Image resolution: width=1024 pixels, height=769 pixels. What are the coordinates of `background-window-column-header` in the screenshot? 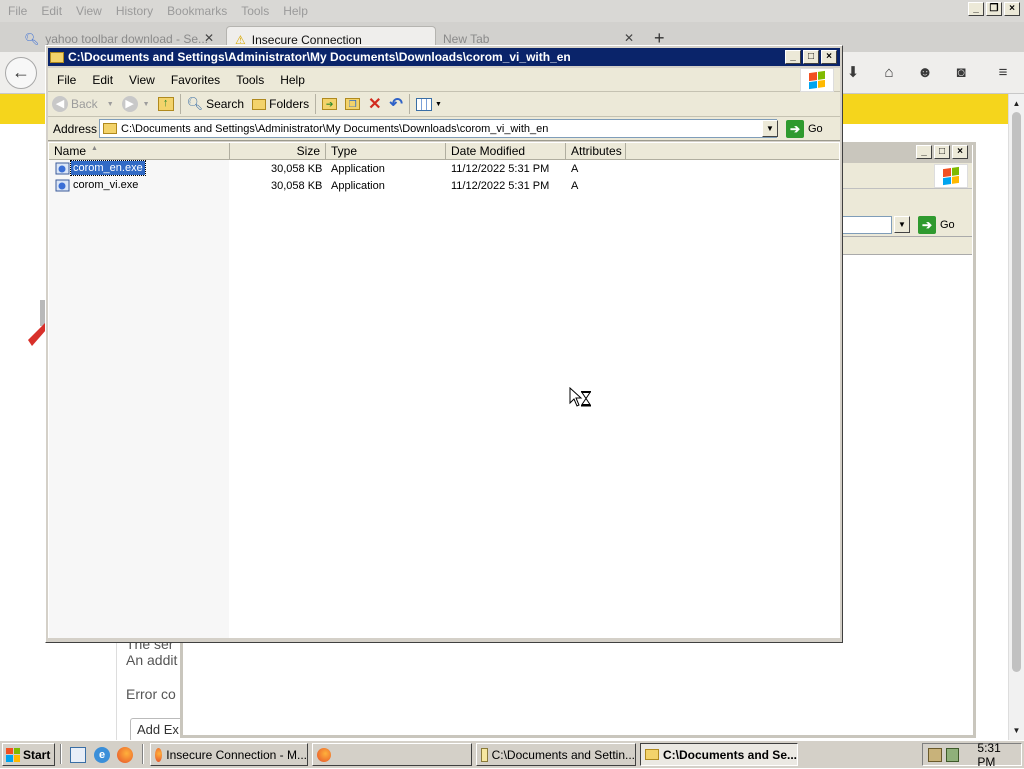 It's located at (907, 246).